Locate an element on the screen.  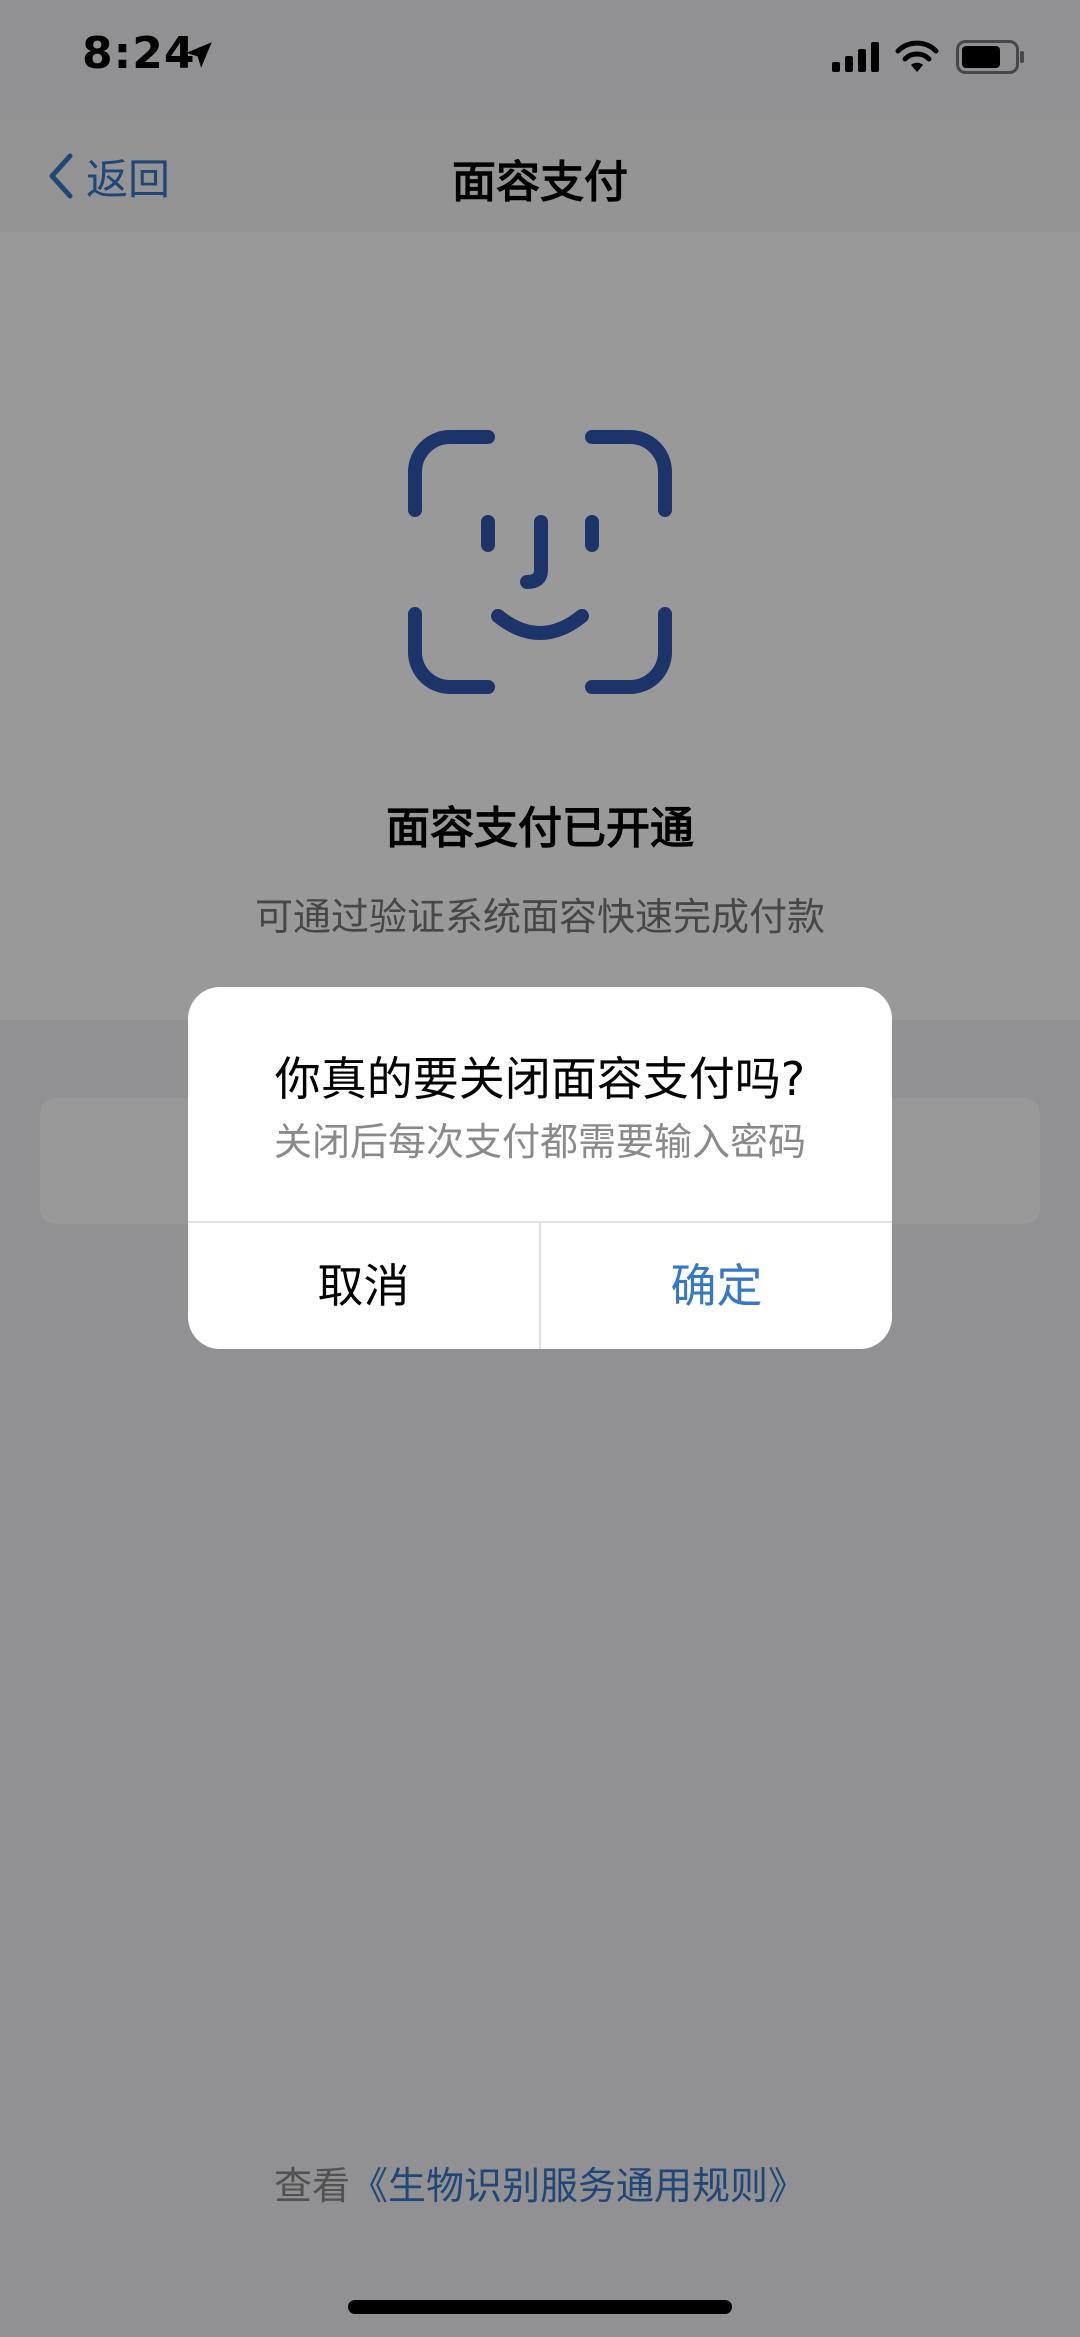
confirm-disable-dialog: 你真的要关闭面容支付吗? 关闭后每次支付都需要输入密码 取消 确定 is located at coordinates (540, 1168).